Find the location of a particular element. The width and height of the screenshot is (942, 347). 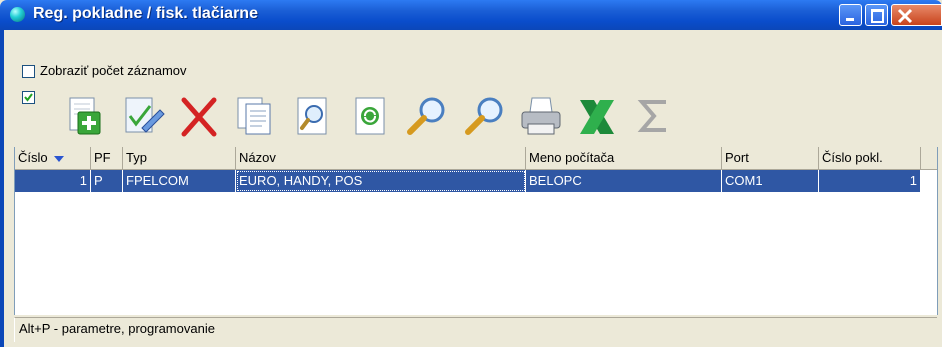

close-icon is located at coordinates (905, 16).